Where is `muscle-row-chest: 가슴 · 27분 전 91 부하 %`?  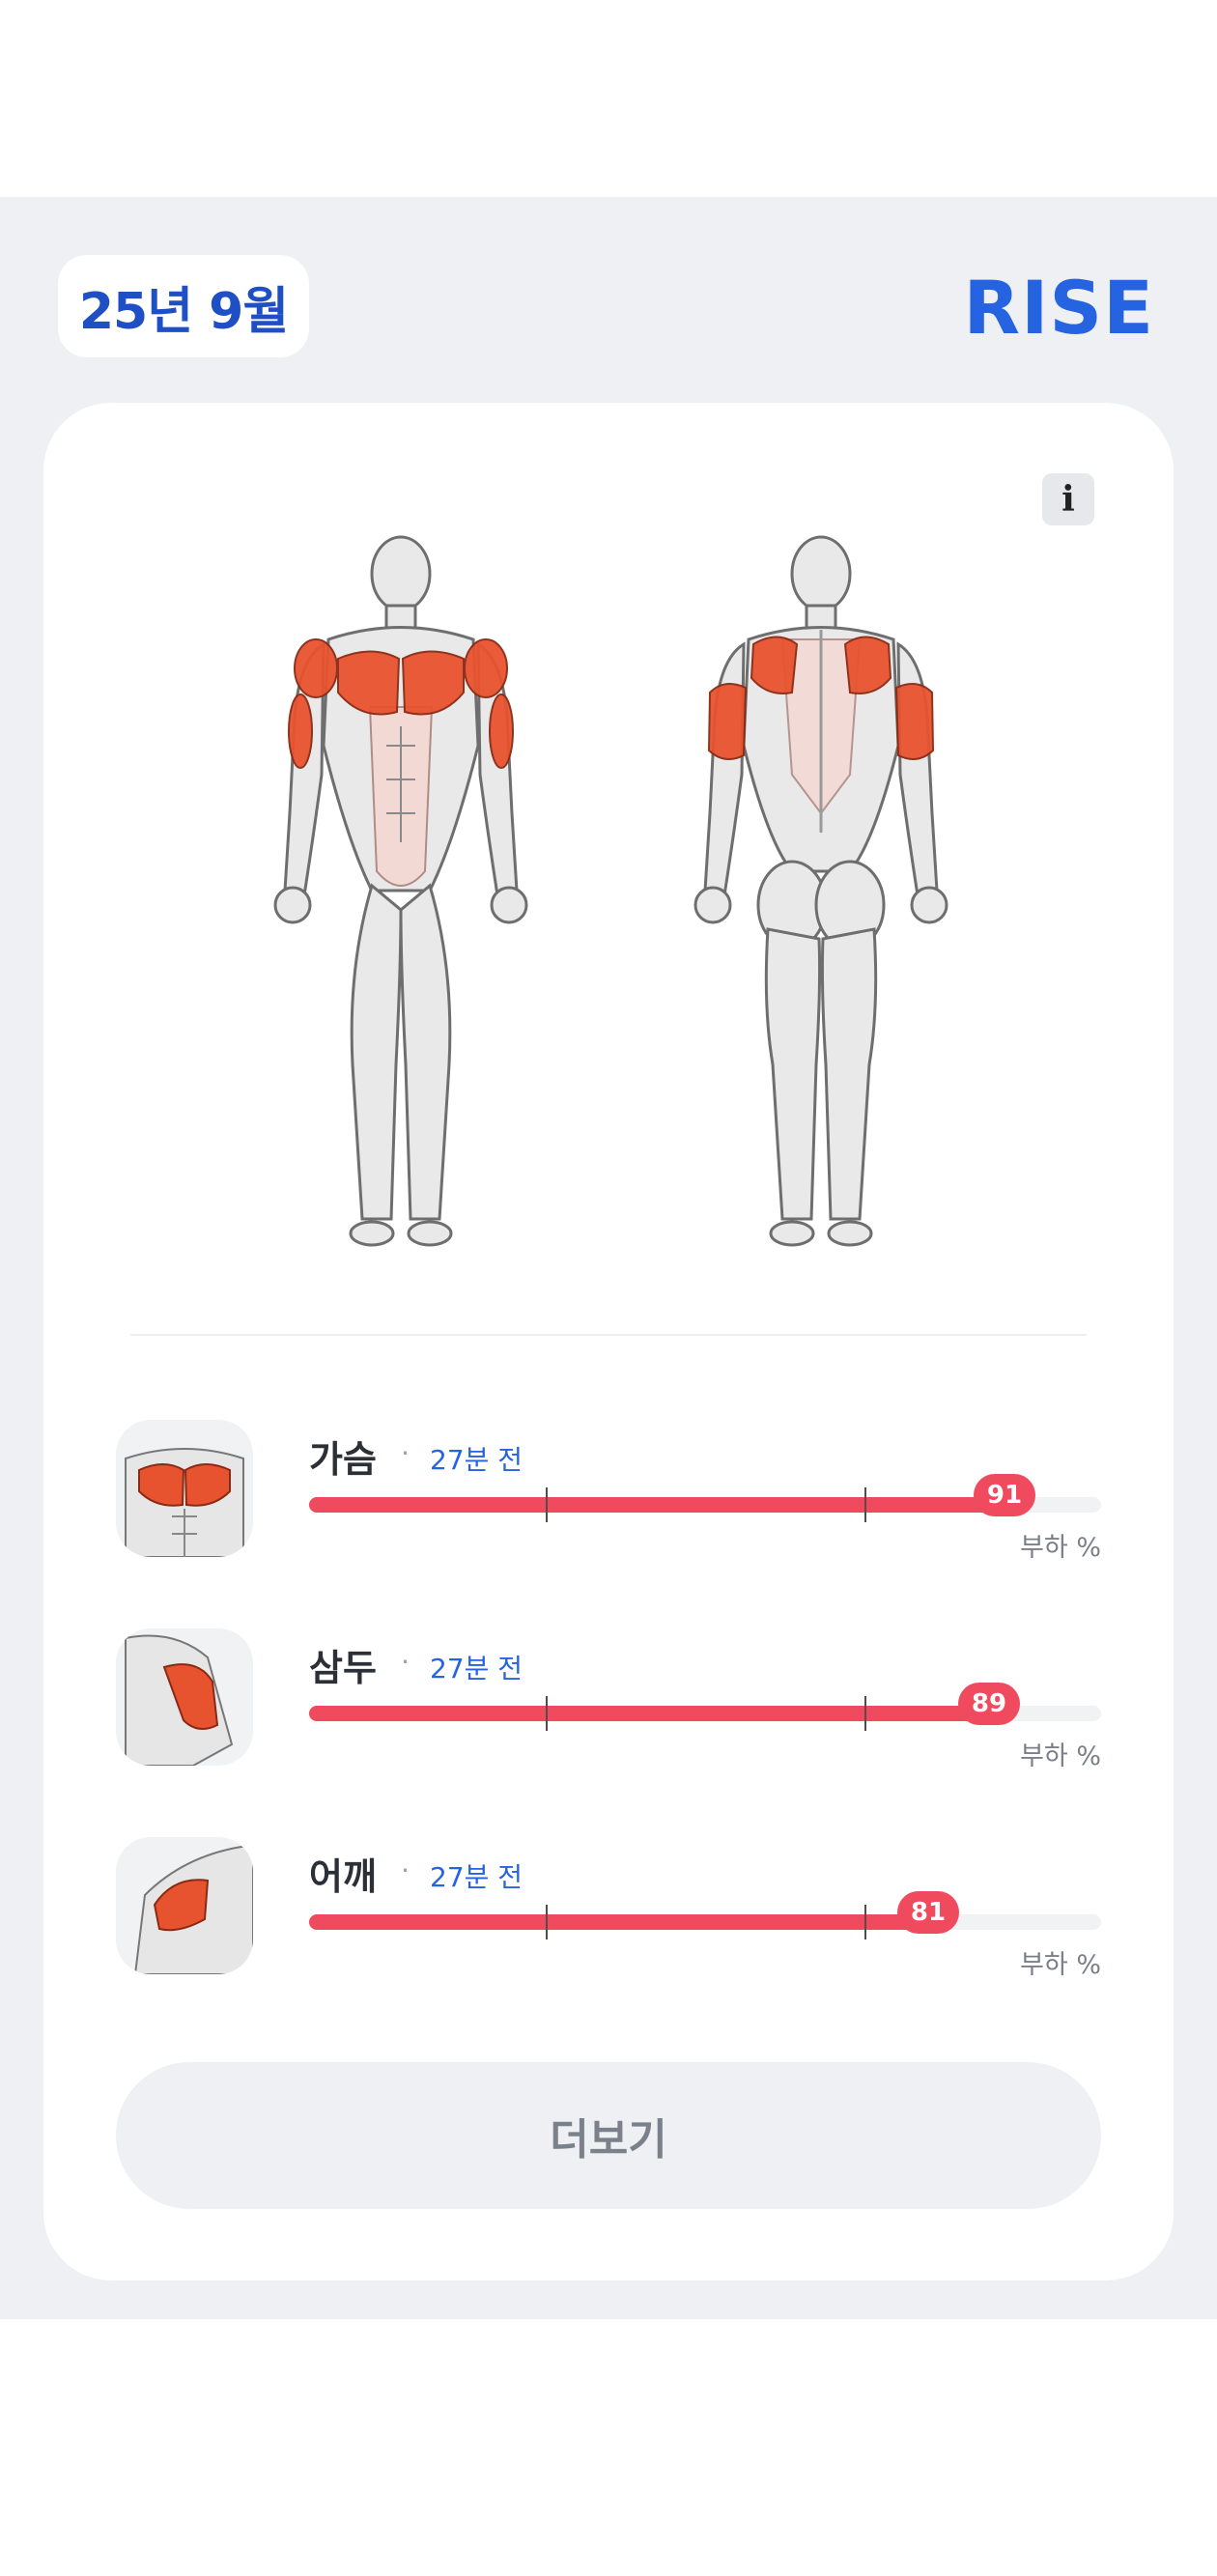
muscle-row-chest: 가슴 · 27분 전 91 부하 % is located at coordinates (608, 1492).